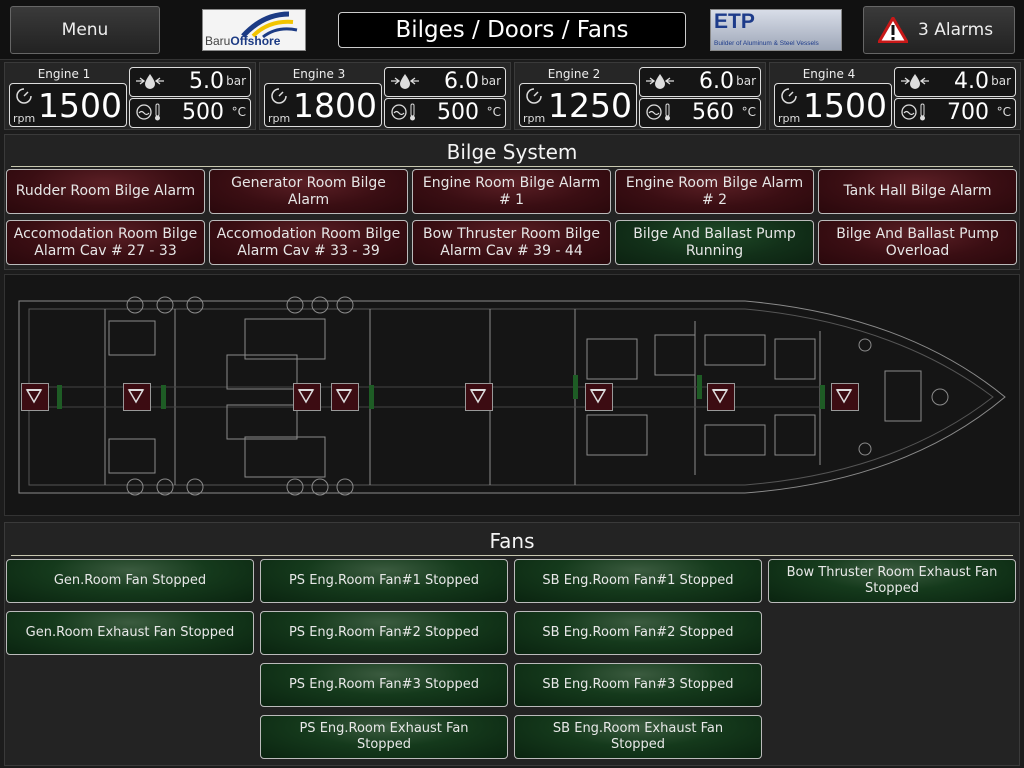  Describe the element at coordinates (638, 685) in the screenshot. I see `fan-status-button: SB Eng.Room Fan#3 Stopped` at that location.